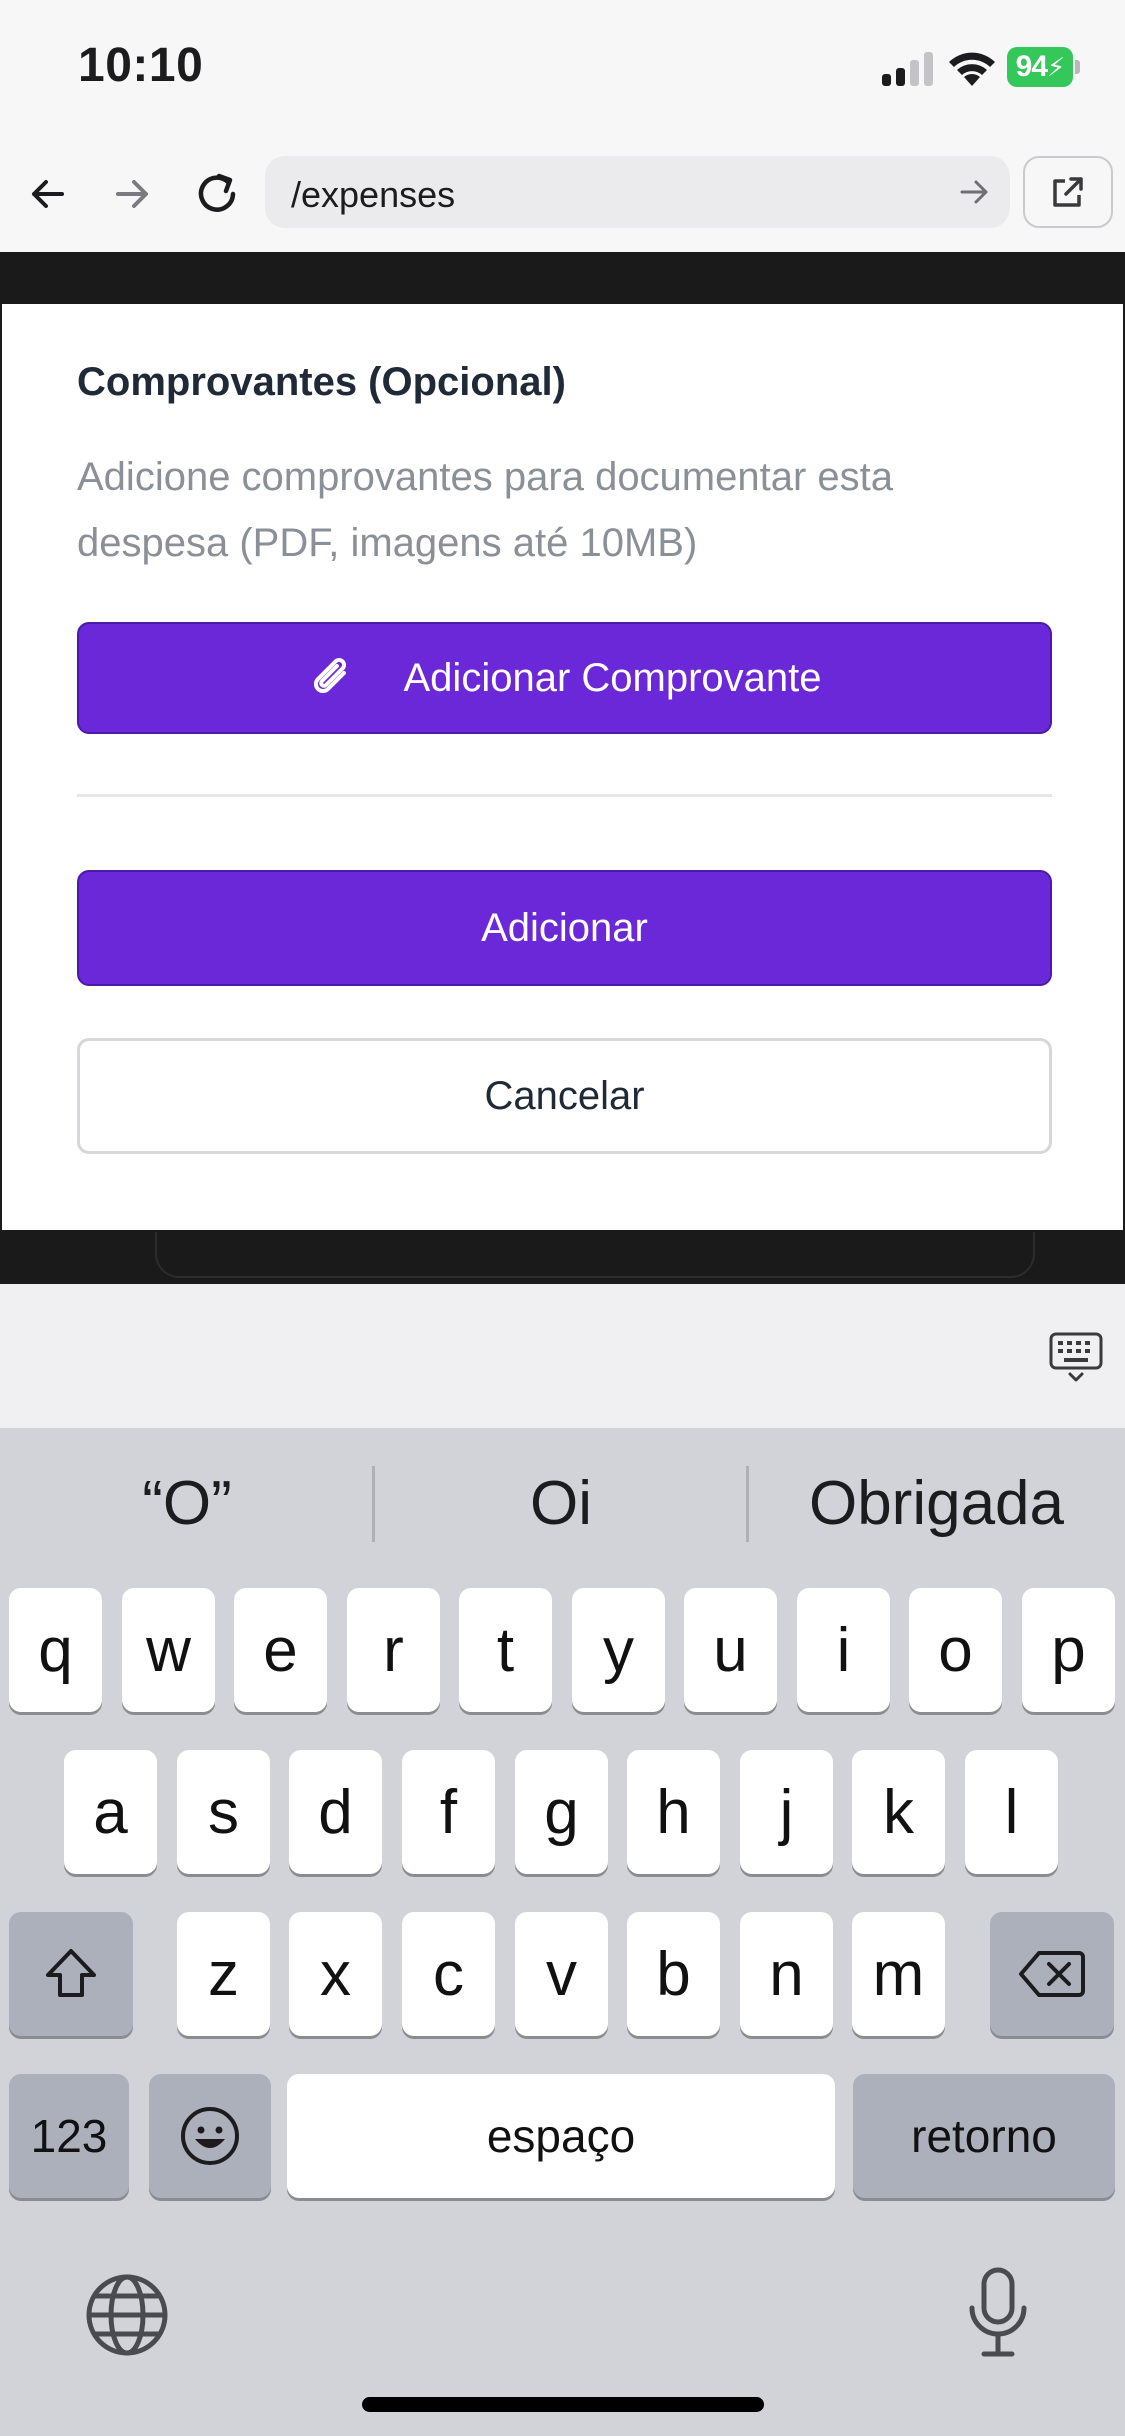  What do you see at coordinates (562, 278) in the screenshot?
I see `modal-backdrop-top` at bounding box center [562, 278].